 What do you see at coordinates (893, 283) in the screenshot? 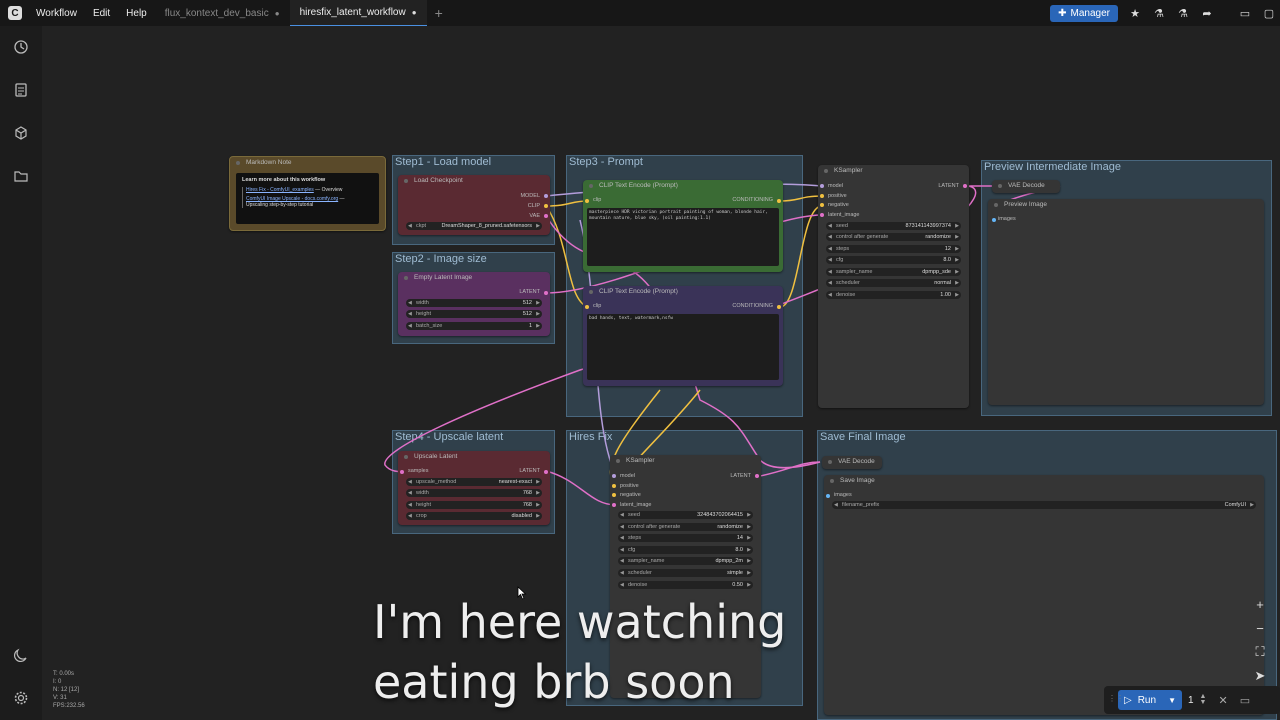
I see `scheduler-widget: scheduler normal` at bounding box center [893, 283].